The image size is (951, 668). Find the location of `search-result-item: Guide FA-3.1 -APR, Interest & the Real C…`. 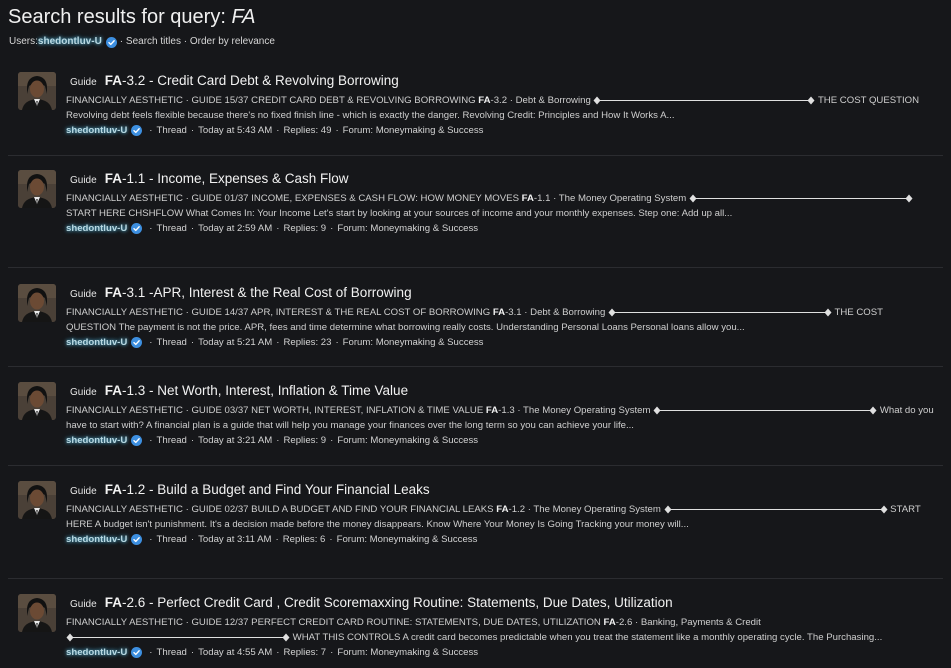

search-result-item: Guide FA-3.1 -APR, Interest & the Real C… is located at coordinates (475, 317).